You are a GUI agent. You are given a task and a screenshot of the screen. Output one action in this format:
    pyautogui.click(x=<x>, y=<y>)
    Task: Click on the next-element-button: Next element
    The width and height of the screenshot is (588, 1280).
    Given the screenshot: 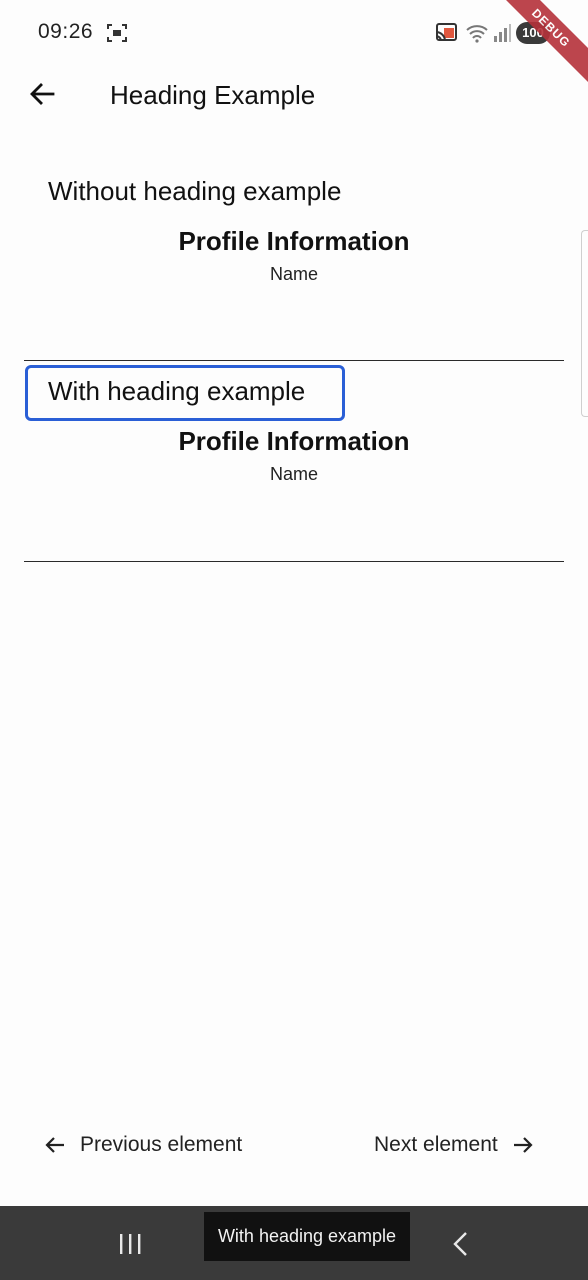 What is the action you would take?
    pyautogui.click(x=454, y=1145)
    